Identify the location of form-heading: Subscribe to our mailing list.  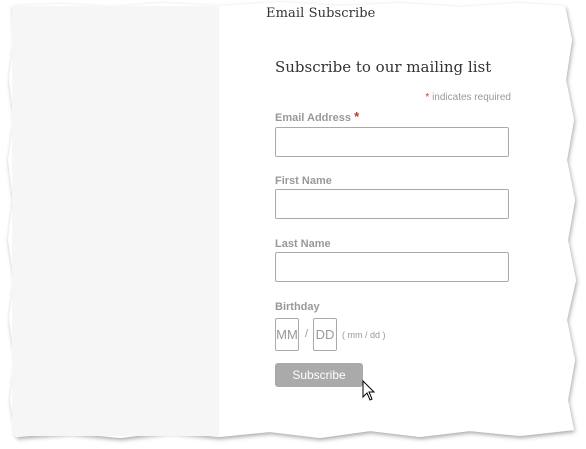
(383, 67).